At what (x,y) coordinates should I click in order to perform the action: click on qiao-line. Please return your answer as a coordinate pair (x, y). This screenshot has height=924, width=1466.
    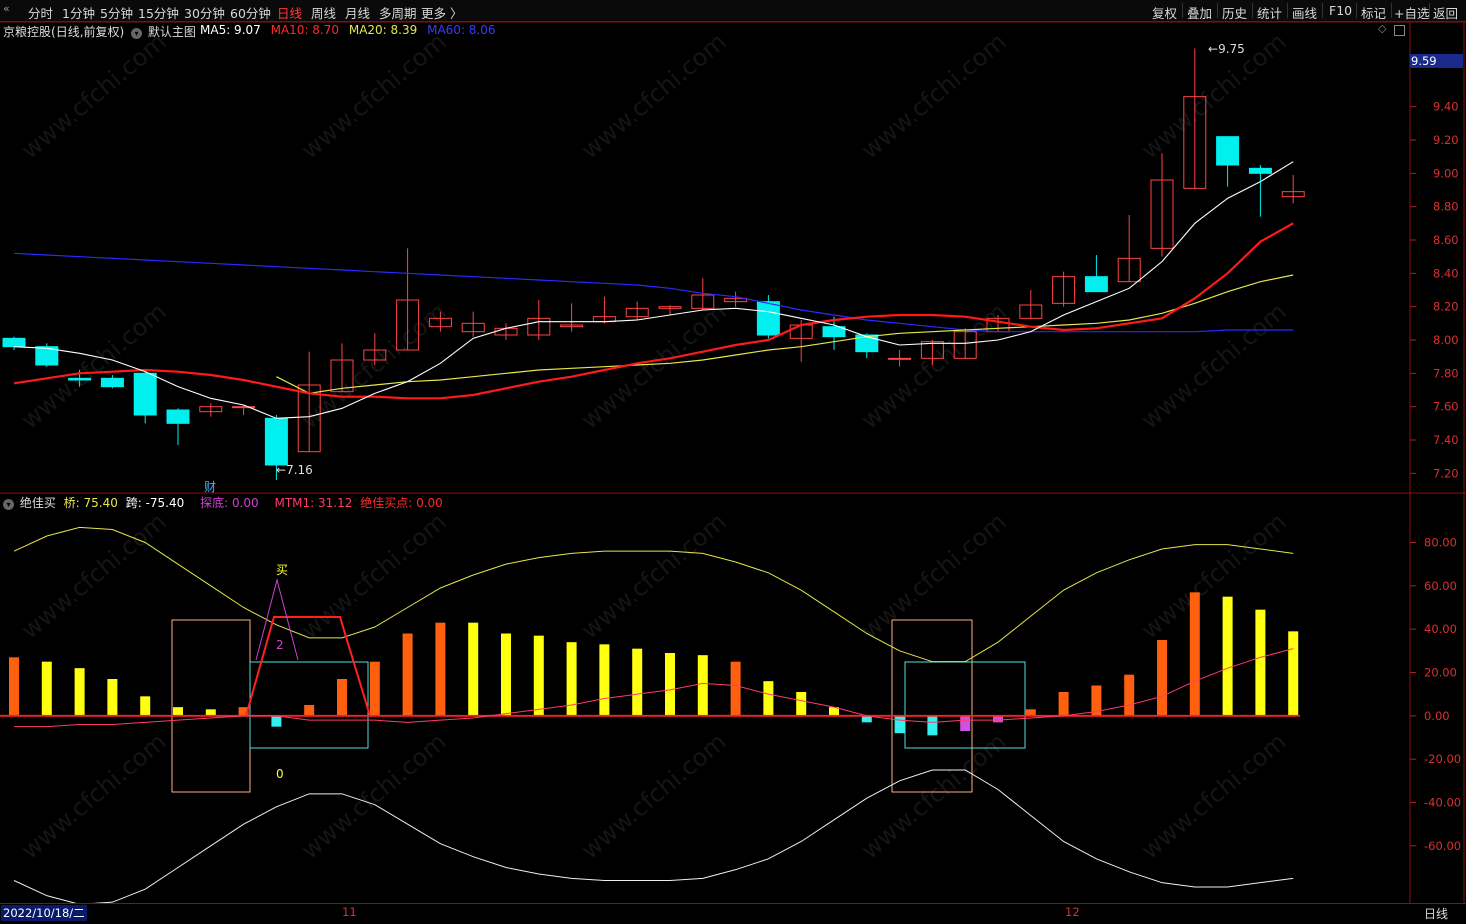
    Looking at the image, I should click on (653, 594).